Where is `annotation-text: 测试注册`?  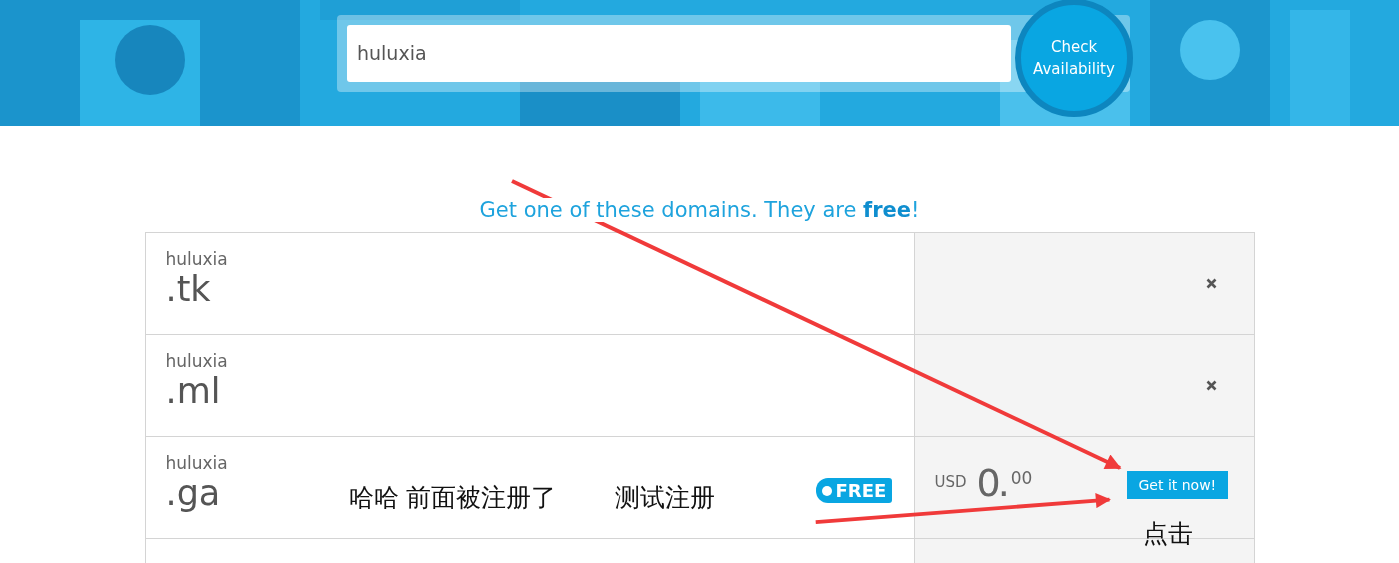 annotation-text: 测试注册 is located at coordinates (664, 498).